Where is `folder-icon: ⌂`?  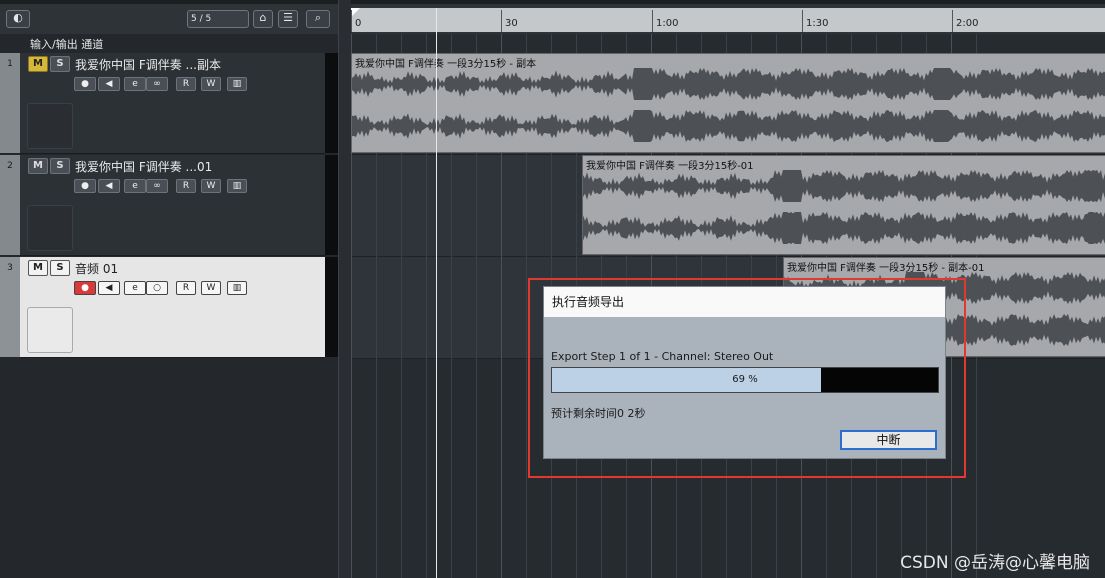
folder-icon: ⌂ is located at coordinates (263, 17).